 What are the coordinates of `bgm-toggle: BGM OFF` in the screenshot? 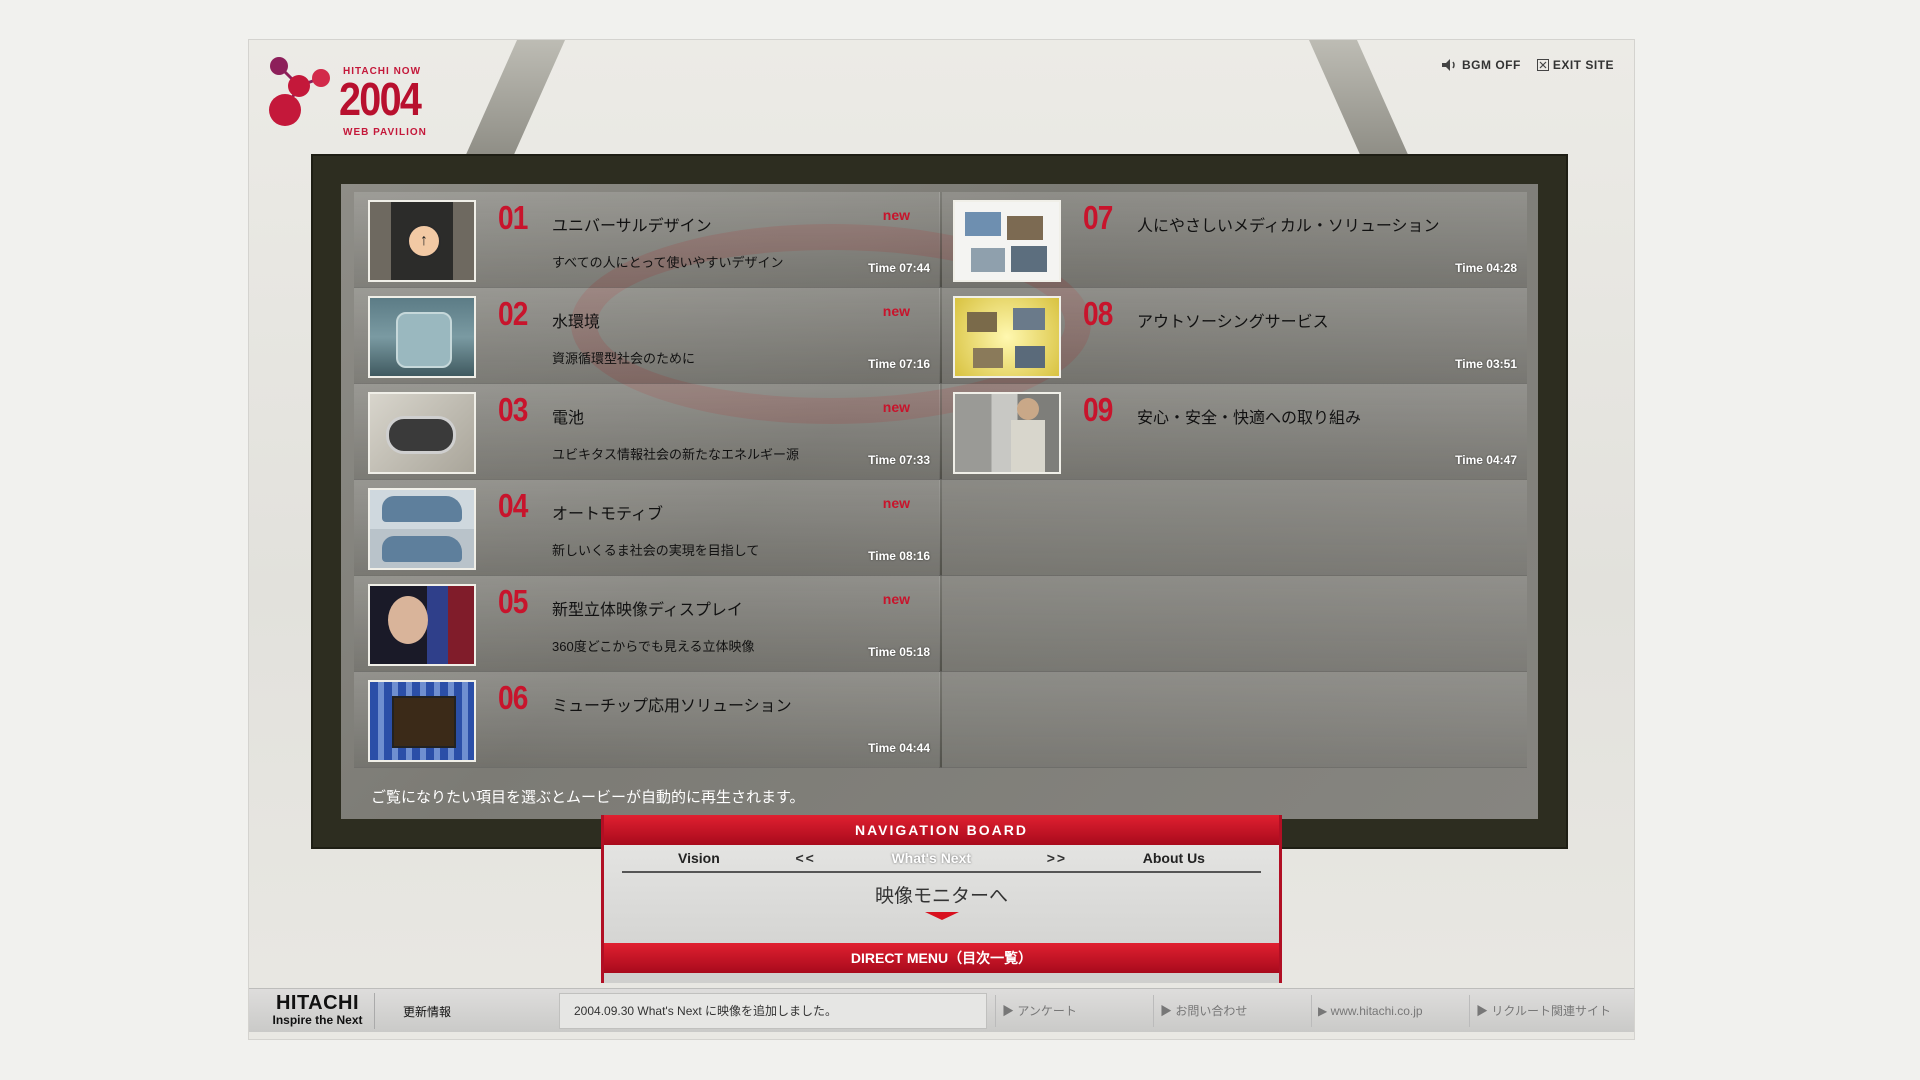 It's located at (1481, 65).